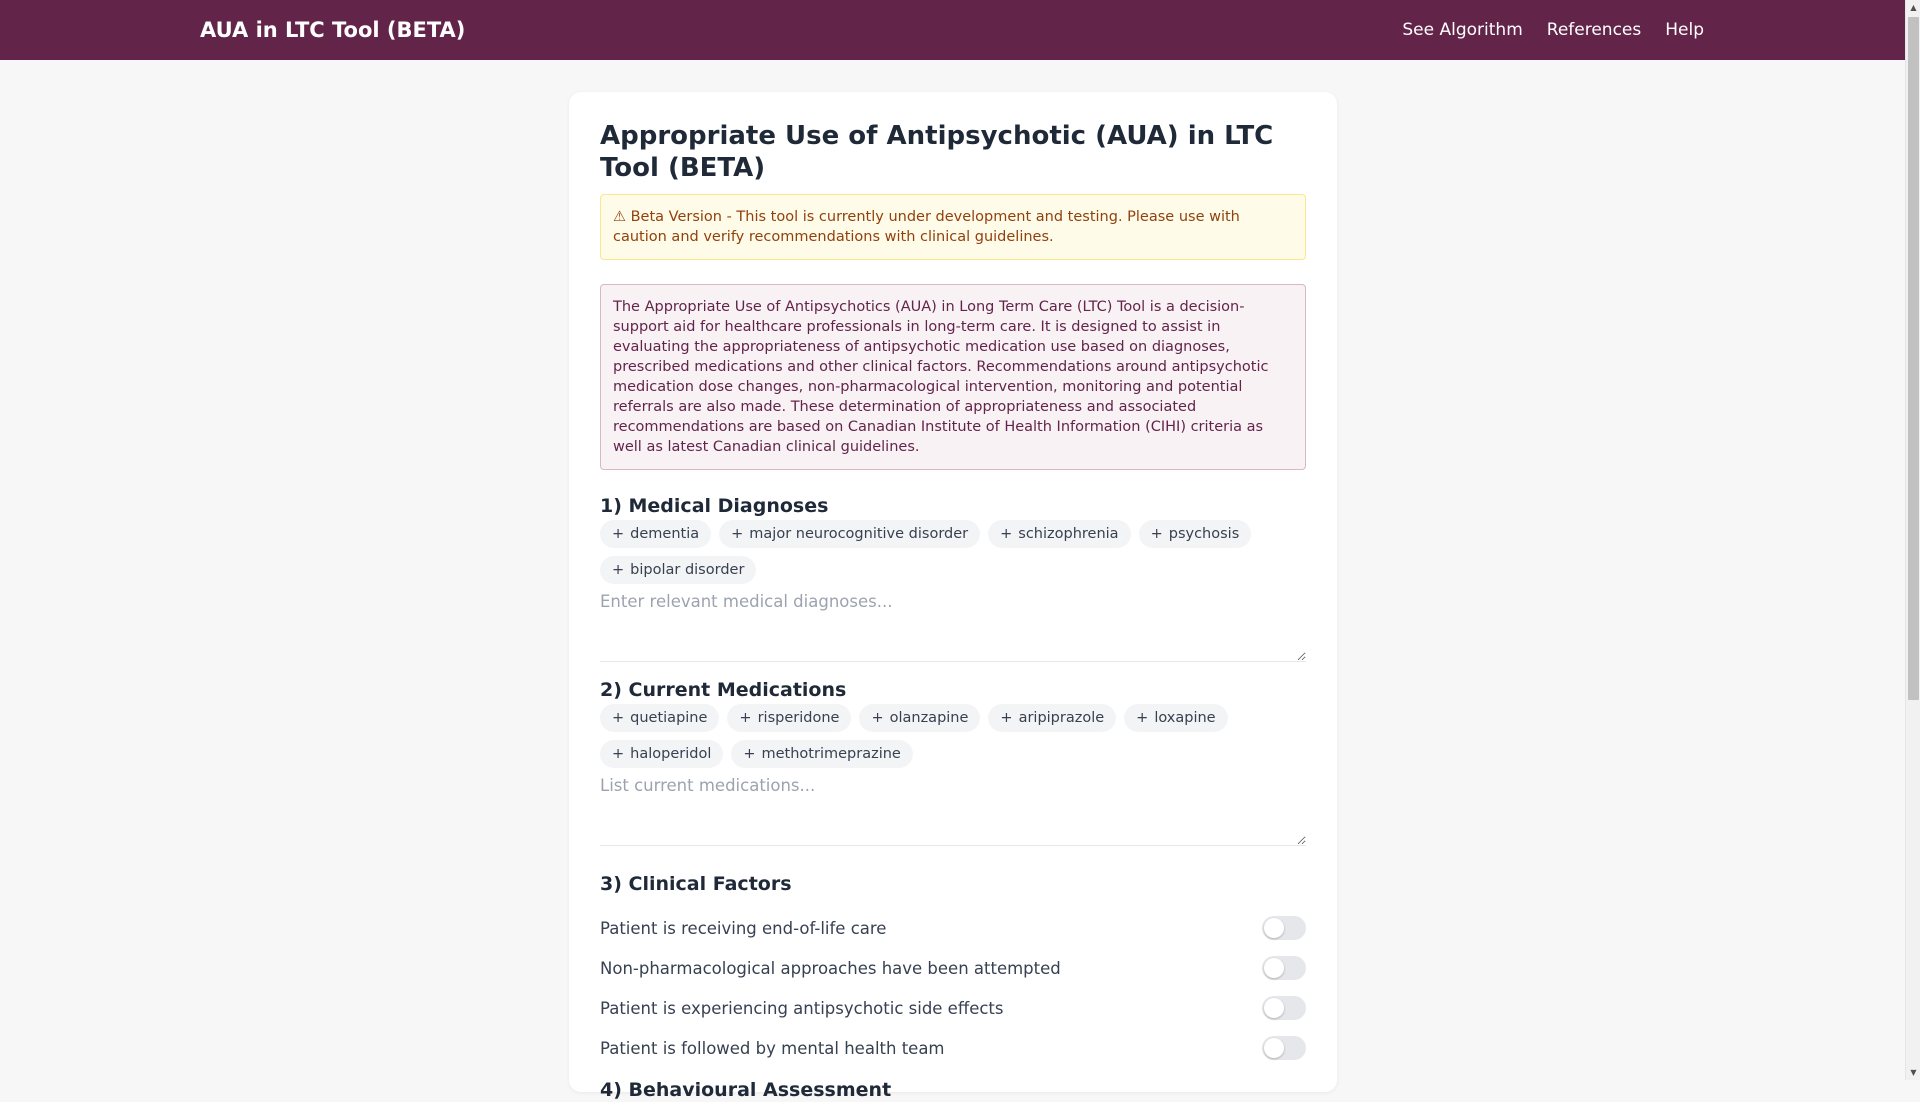  Describe the element at coordinates (789, 718) in the screenshot. I see `chip-risperidone: + risperidone` at that location.